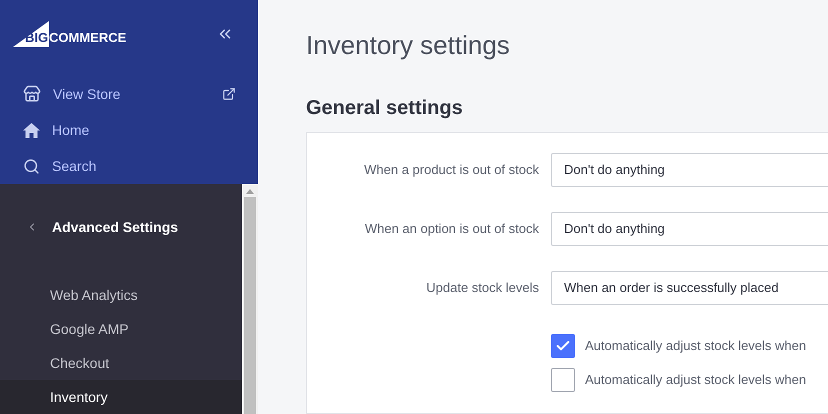 The height and width of the screenshot is (414, 828). I want to click on logo-text: COMMERCE, so click(87, 39).